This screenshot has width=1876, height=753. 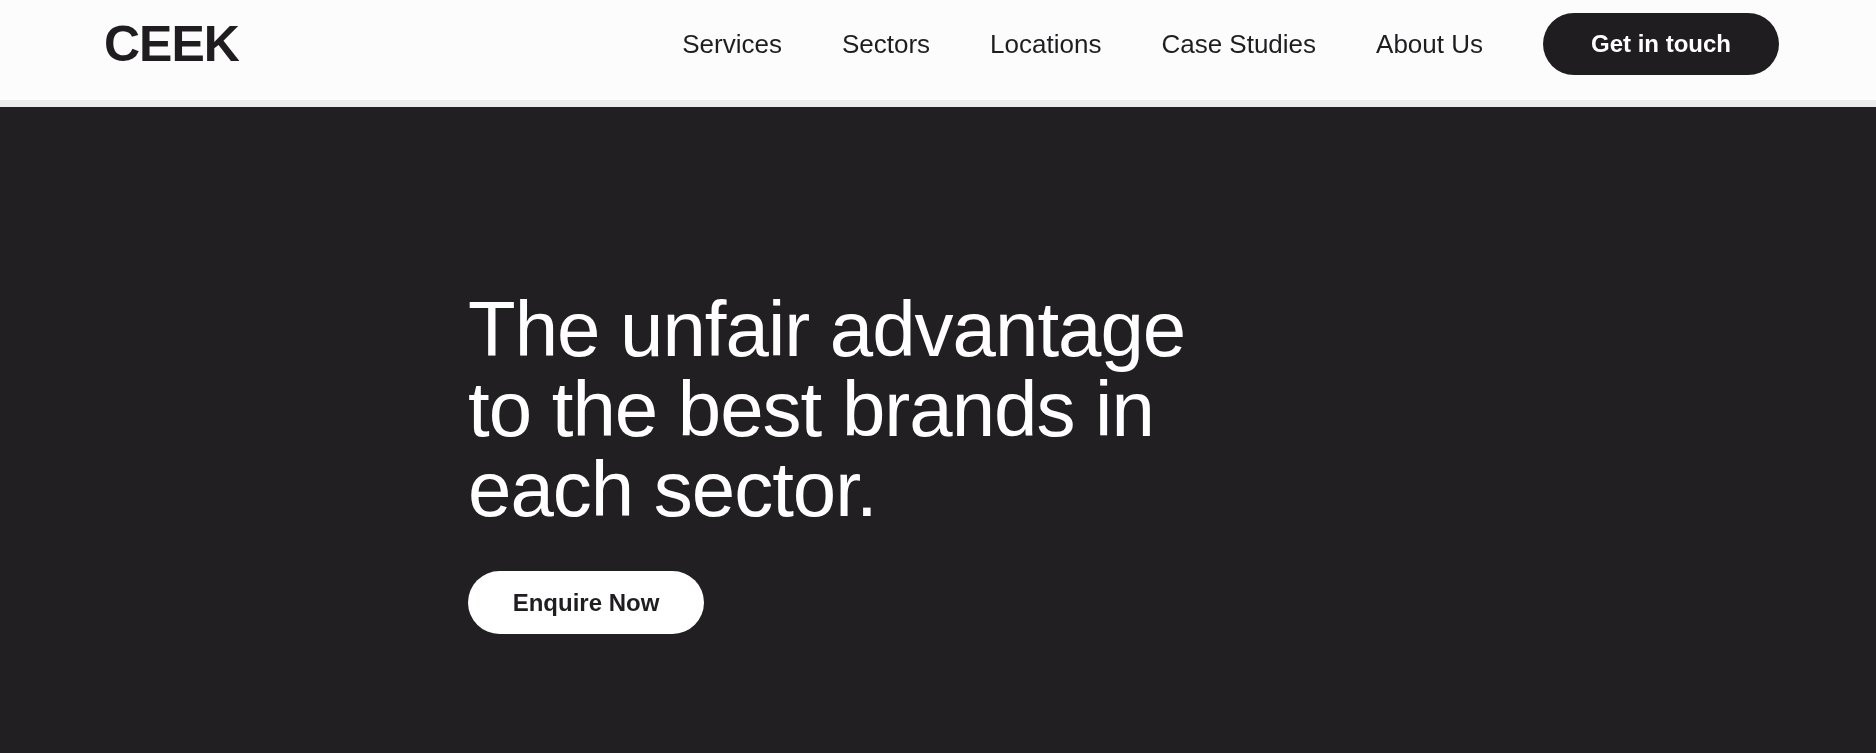 I want to click on nav-link: Locations, so click(x=1046, y=44).